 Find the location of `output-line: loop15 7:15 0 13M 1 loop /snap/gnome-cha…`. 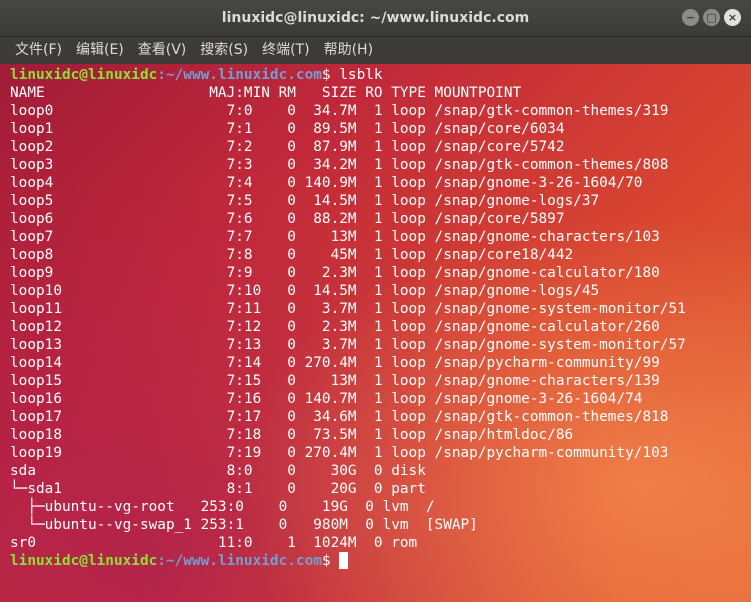

output-line: loop15 7:15 0 13M 1 loop /snap/gnome-cha… is located at coordinates (335, 381).